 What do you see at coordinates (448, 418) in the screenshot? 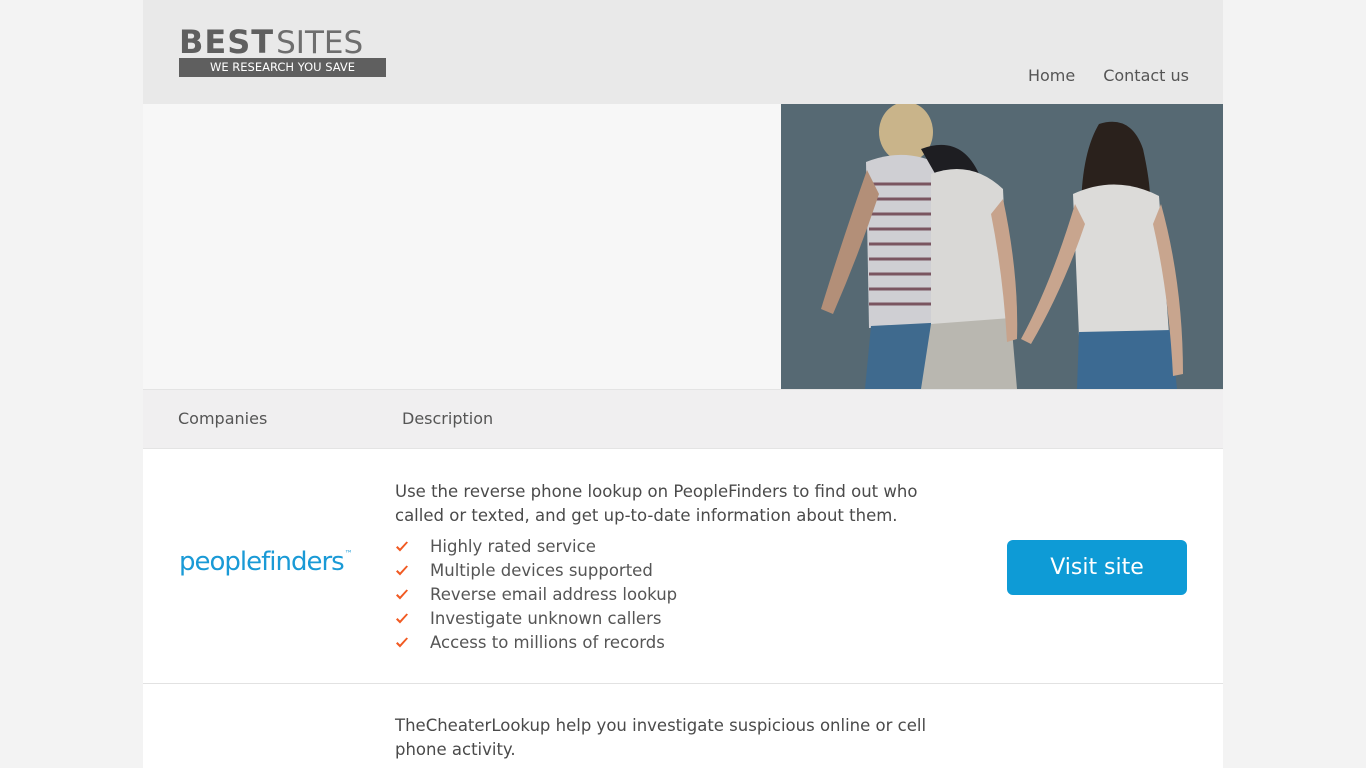
I see `column-header-description: Description` at bounding box center [448, 418].